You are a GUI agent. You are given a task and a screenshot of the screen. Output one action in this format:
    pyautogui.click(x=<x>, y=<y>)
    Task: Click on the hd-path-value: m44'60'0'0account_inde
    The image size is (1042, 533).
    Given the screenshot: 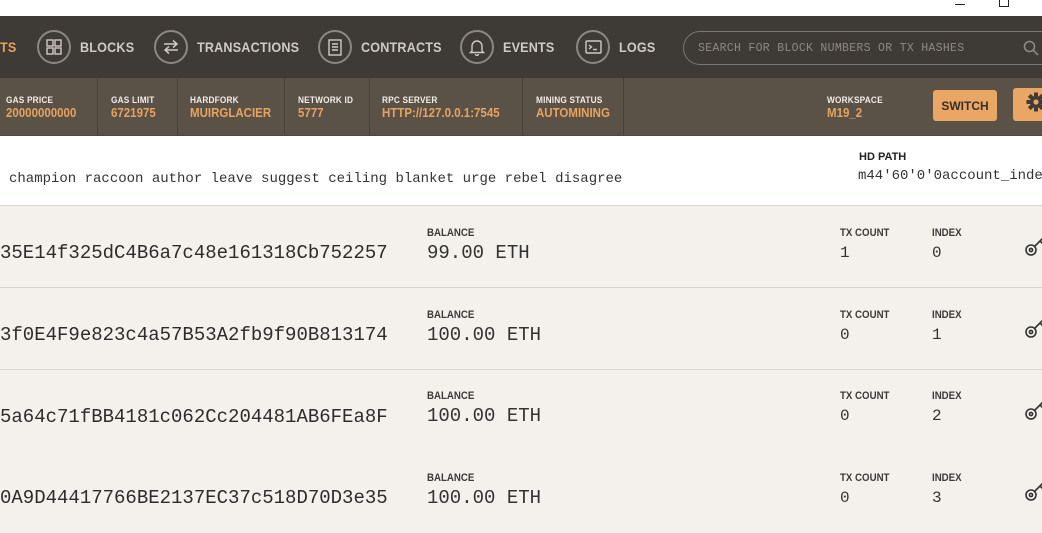 What is the action you would take?
    pyautogui.click(x=950, y=176)
    